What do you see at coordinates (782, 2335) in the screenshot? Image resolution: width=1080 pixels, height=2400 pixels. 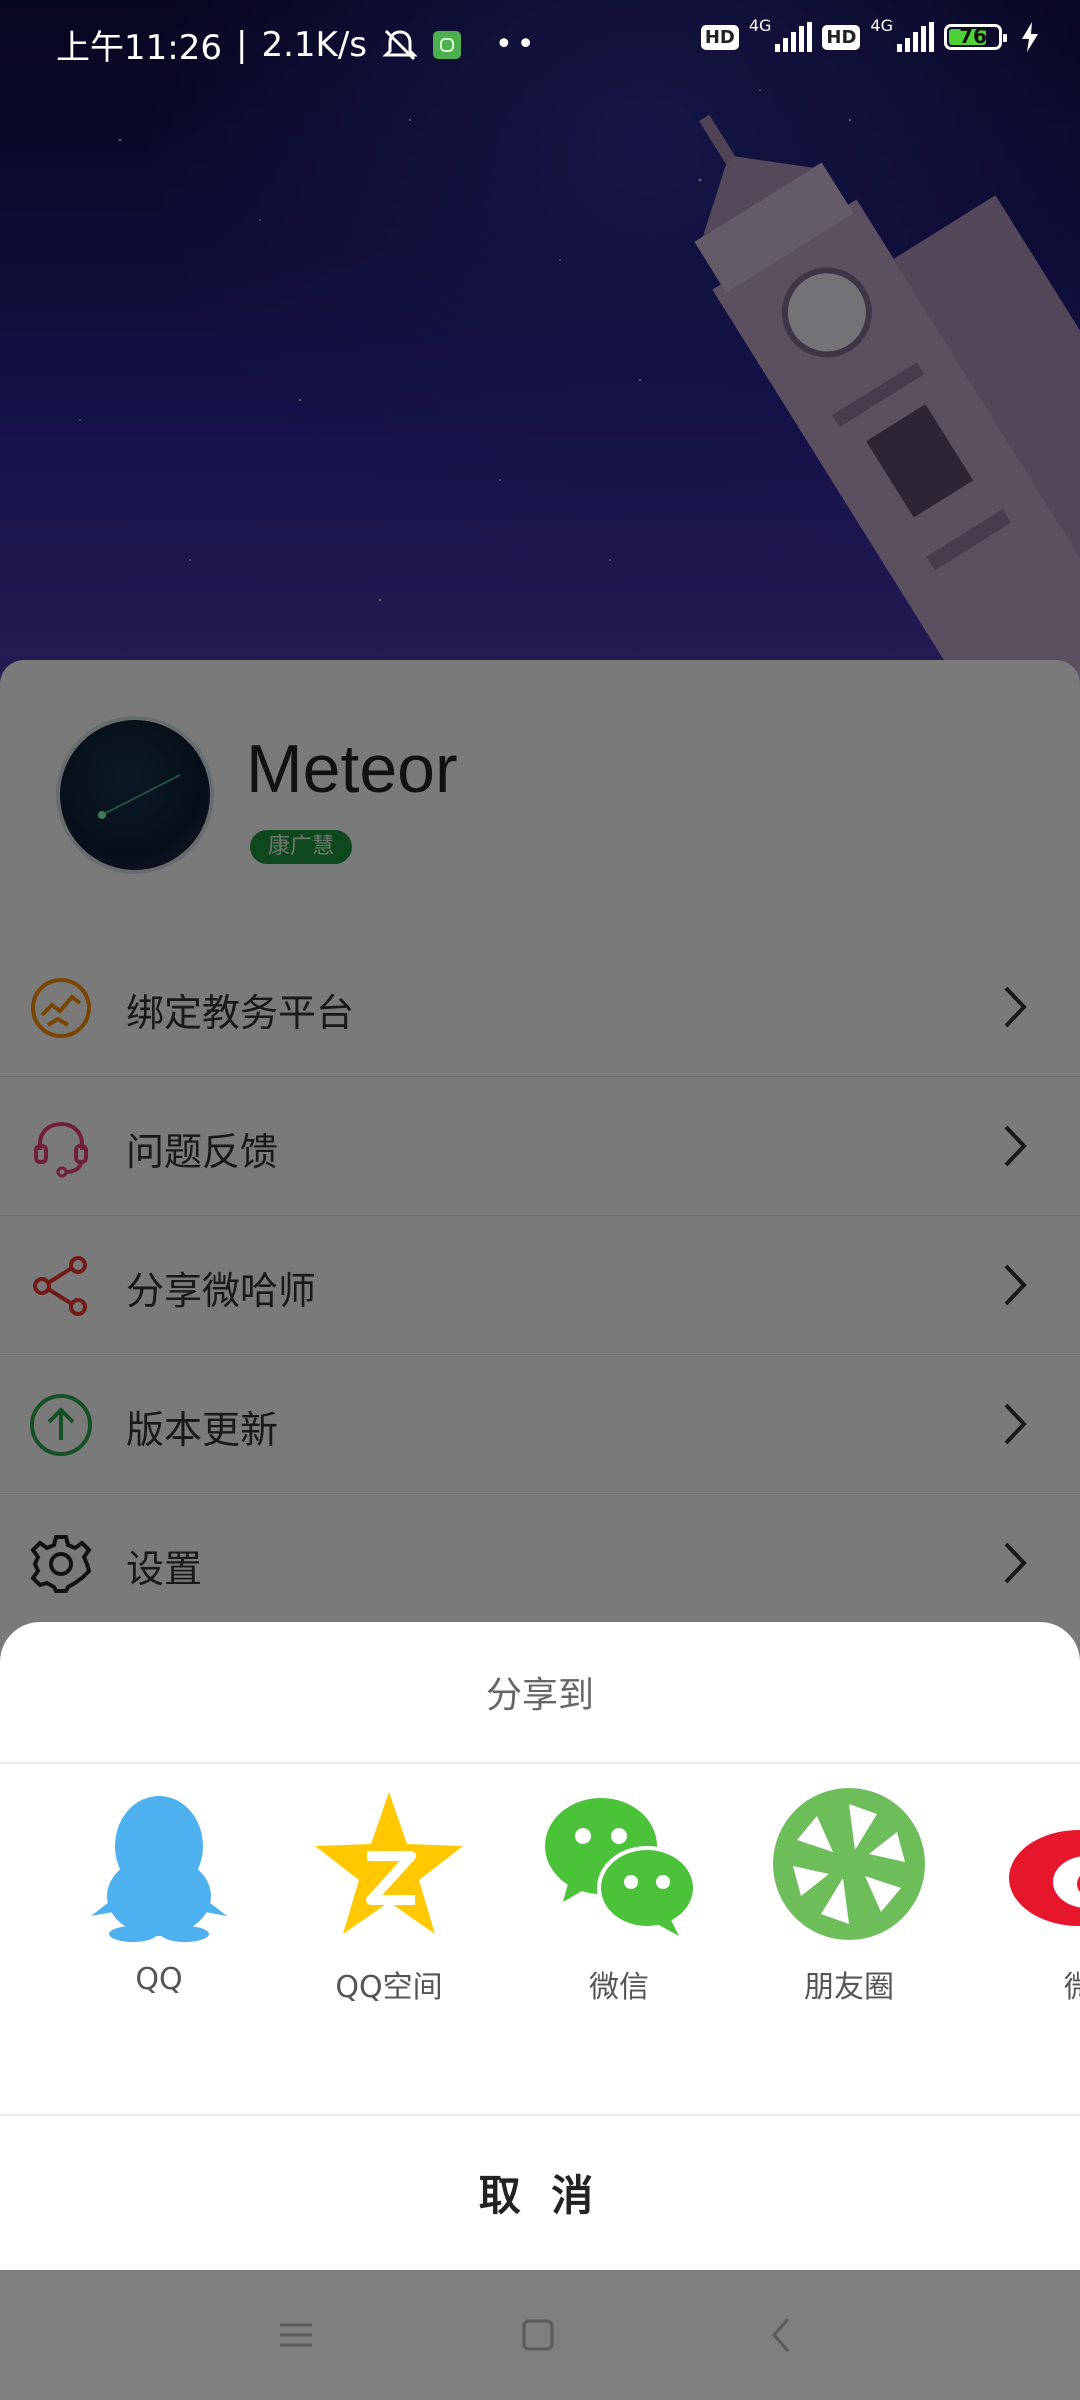 I see `back-icon` at bounding box center [782, 2335].